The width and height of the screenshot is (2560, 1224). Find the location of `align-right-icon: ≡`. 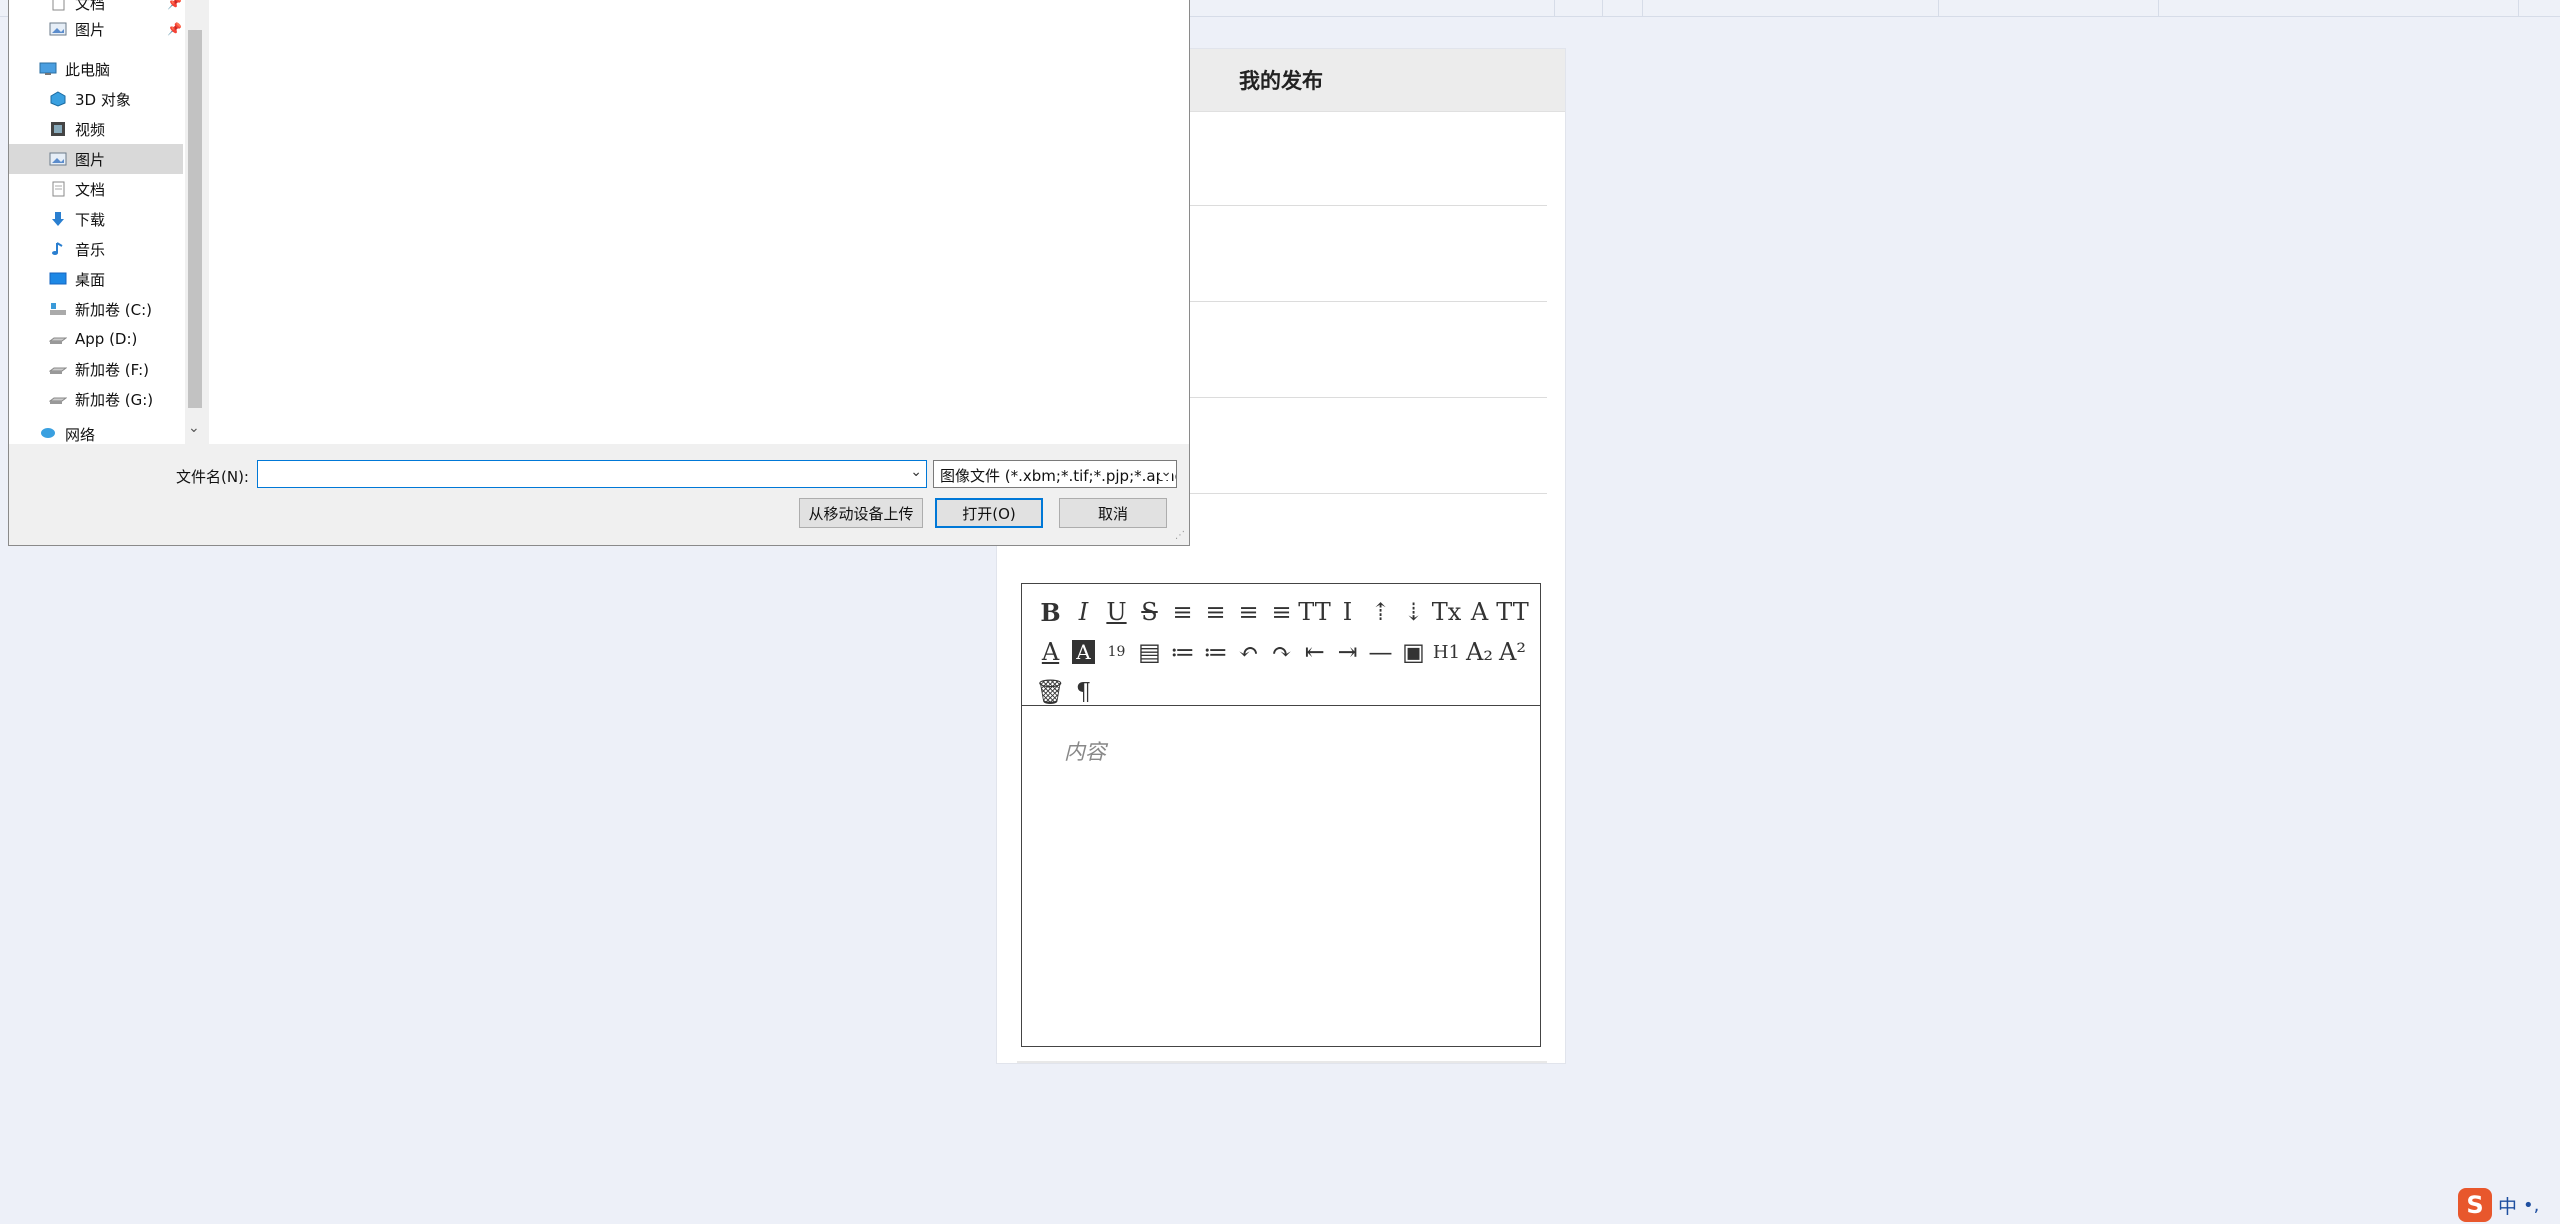

align-right-icon: ≡ is located at coordinates (1248, 612).